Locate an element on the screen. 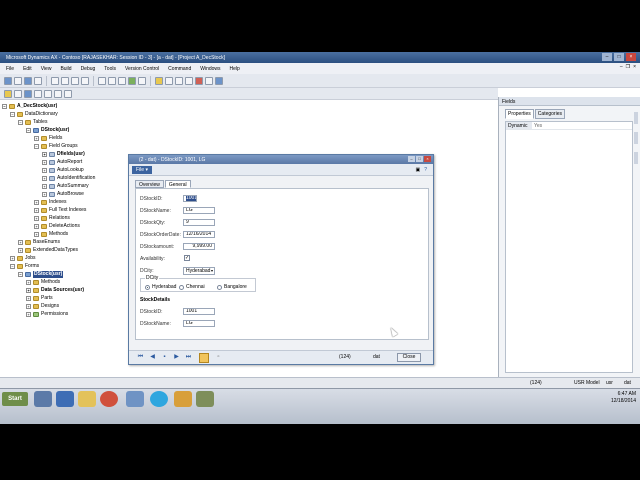 Image resolution: width=640 pixels, height=480 pixels. project-icon is located at coordinates (189, 80).